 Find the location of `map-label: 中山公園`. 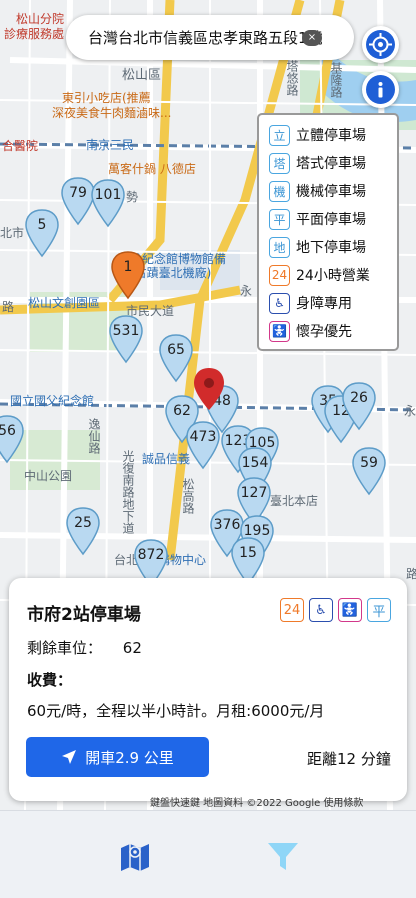

map-label: 中山公園 is located at coordinates (48, 476).